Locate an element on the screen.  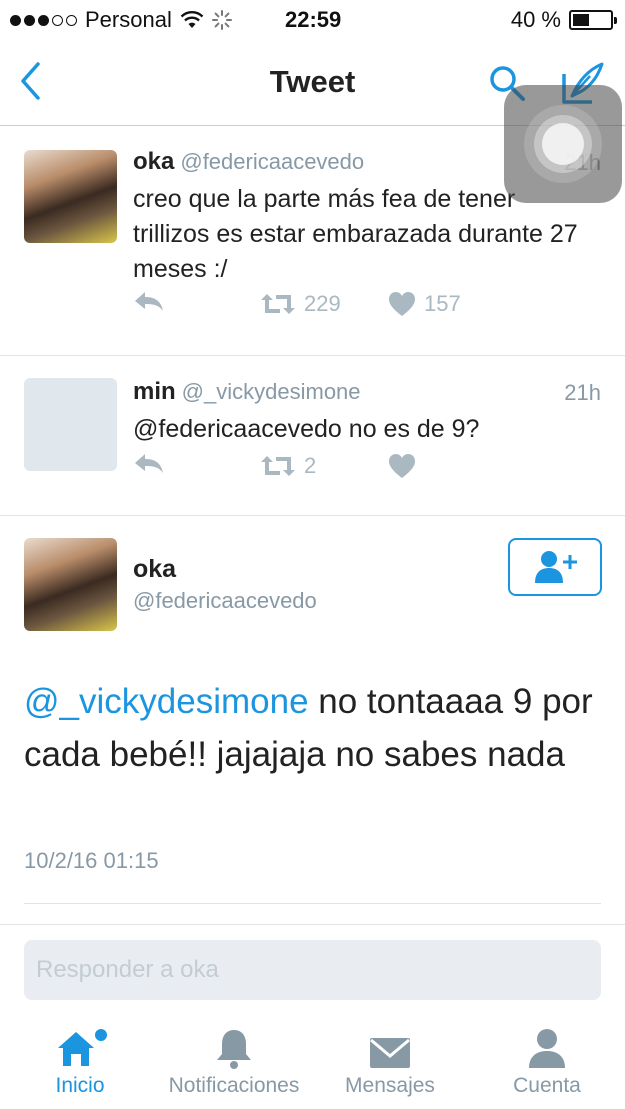
add-user-icon is located at coordinates (556, 567).